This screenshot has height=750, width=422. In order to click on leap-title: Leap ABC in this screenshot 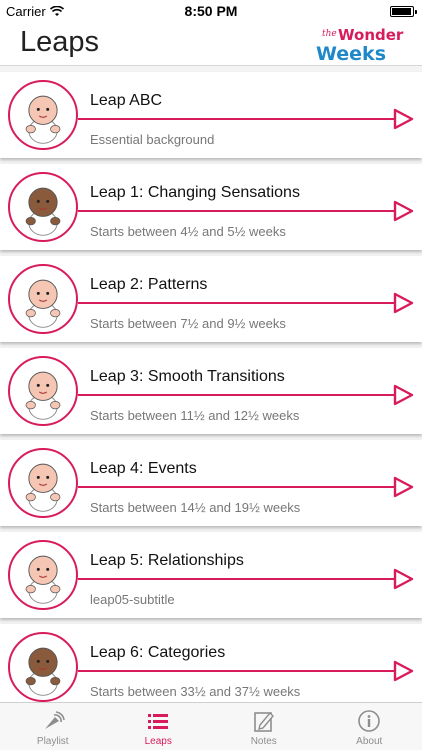, I will do `click(126, 100)`.